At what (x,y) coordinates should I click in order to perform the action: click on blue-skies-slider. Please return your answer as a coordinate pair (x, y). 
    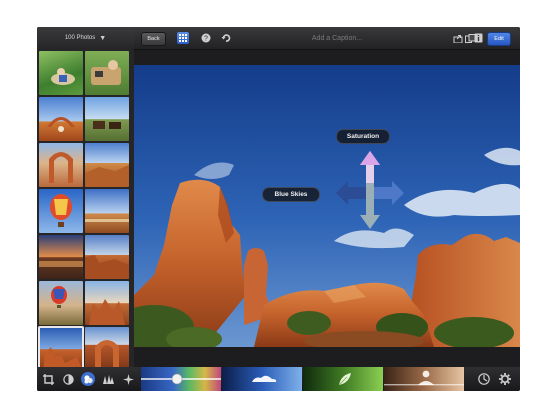
    Looking at the image, I should click on (262, 379).